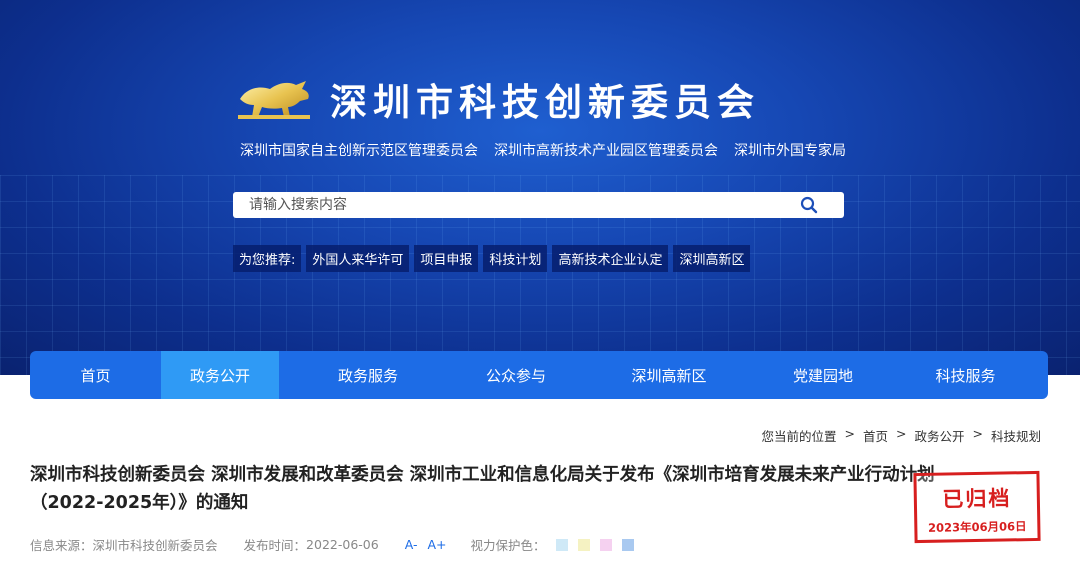 The image size is (1080, 561). Describe the element at coordinates (516, 375) in the screenshot. I see `nav-item-public-participation: 公众参与` at that location.